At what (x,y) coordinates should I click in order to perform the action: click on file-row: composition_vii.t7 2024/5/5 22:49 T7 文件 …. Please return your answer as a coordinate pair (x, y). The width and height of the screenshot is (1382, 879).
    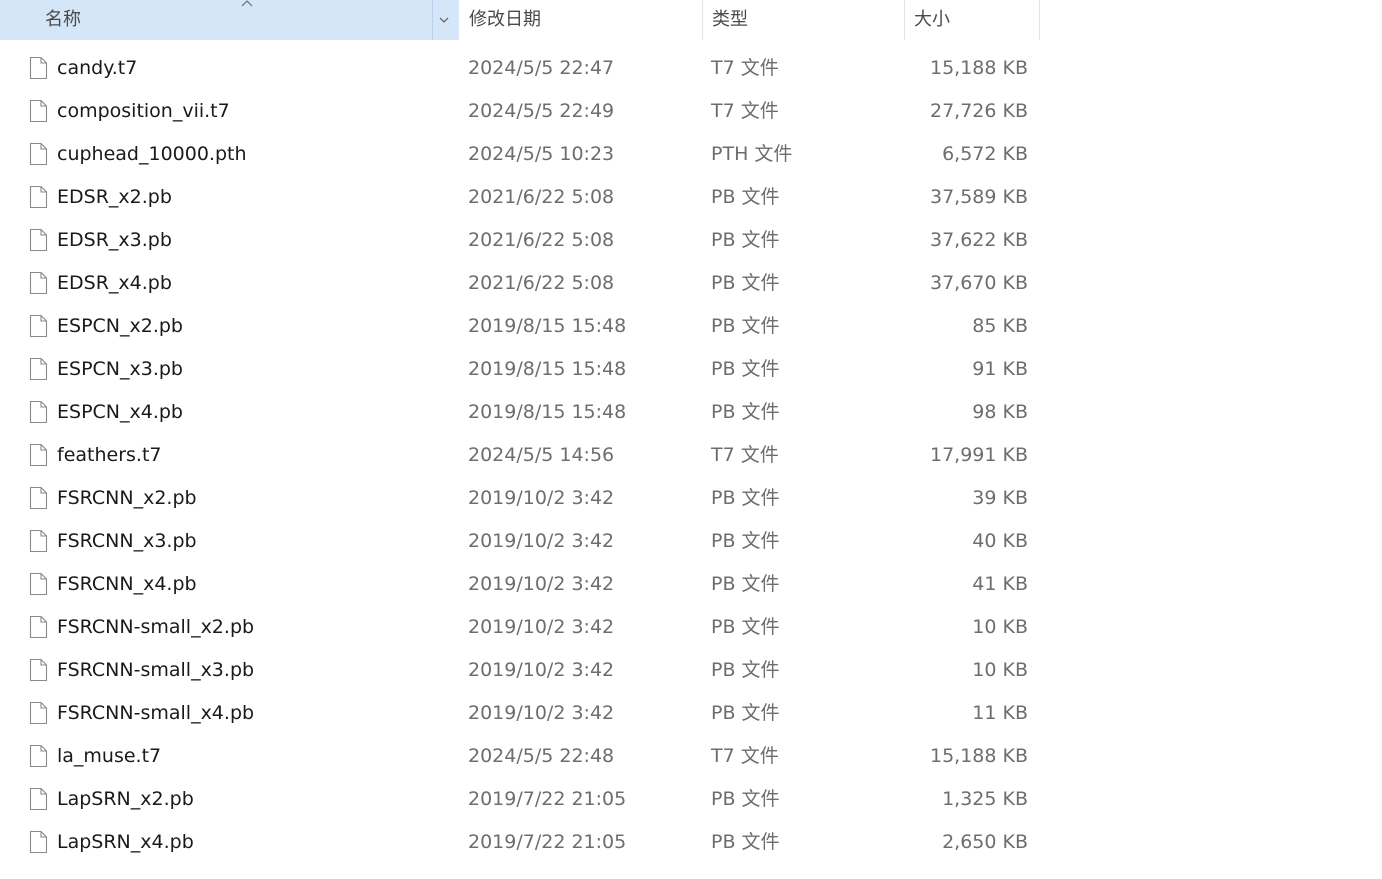
    Looking at the image, I should click on (520, 111).